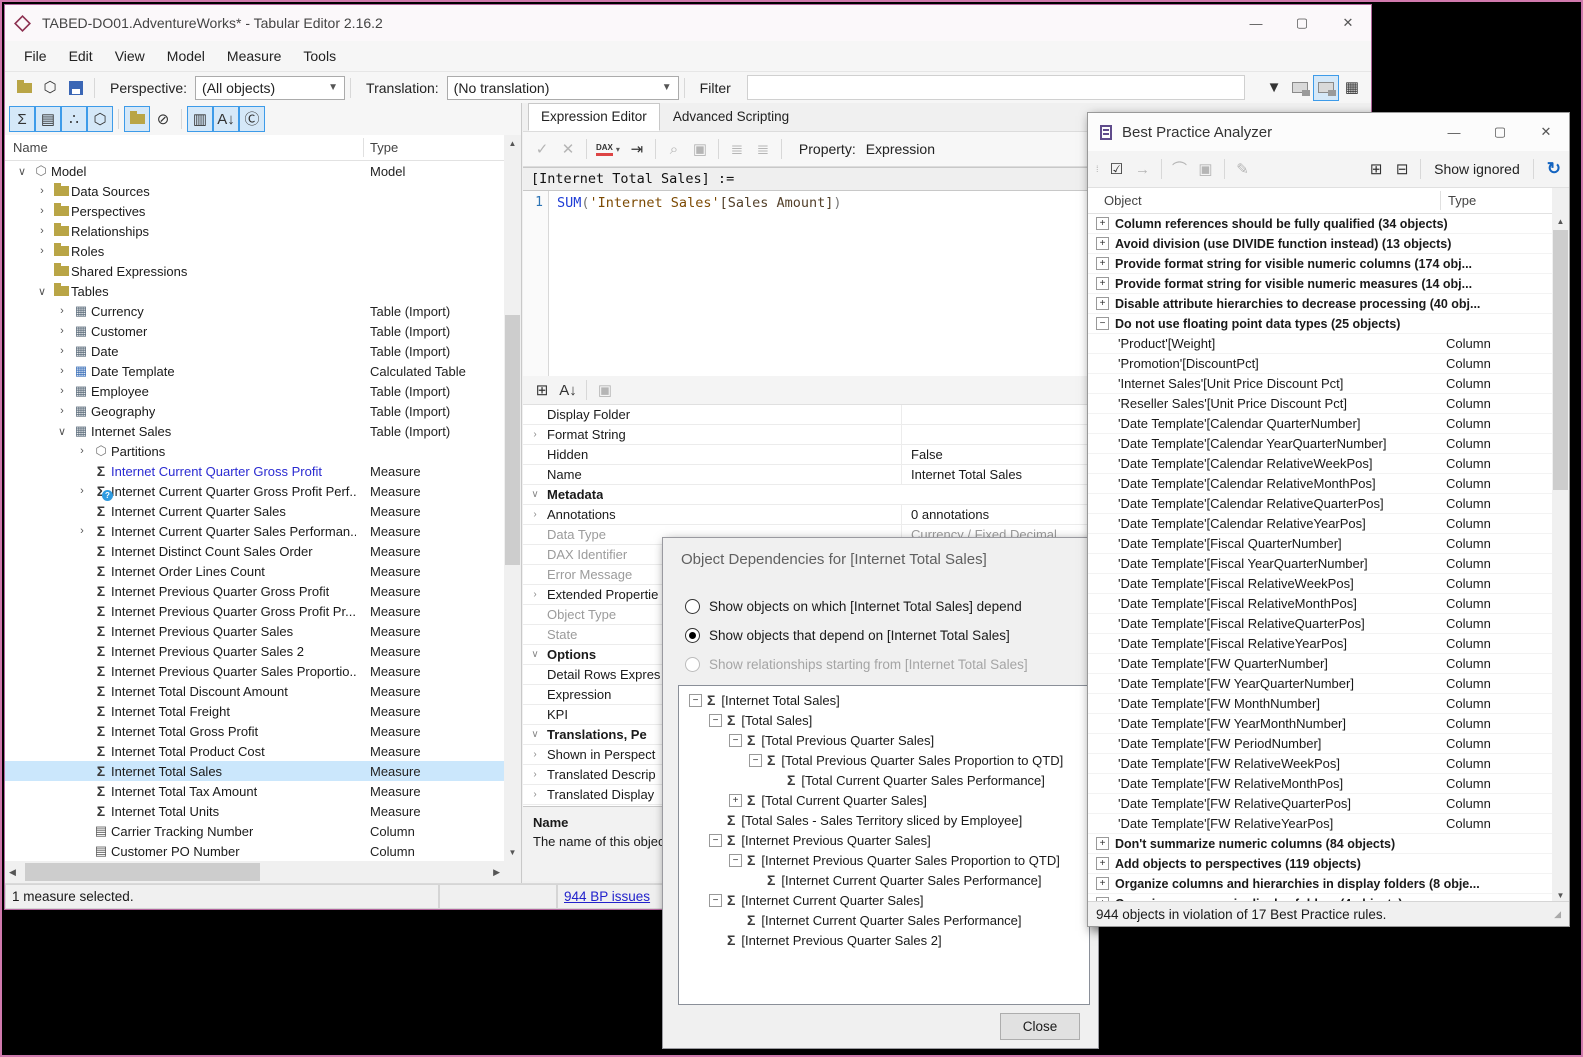  Describe the element at coordinates (30, 147) in the screenshot. I see `tree-column-name: Name` at that location.